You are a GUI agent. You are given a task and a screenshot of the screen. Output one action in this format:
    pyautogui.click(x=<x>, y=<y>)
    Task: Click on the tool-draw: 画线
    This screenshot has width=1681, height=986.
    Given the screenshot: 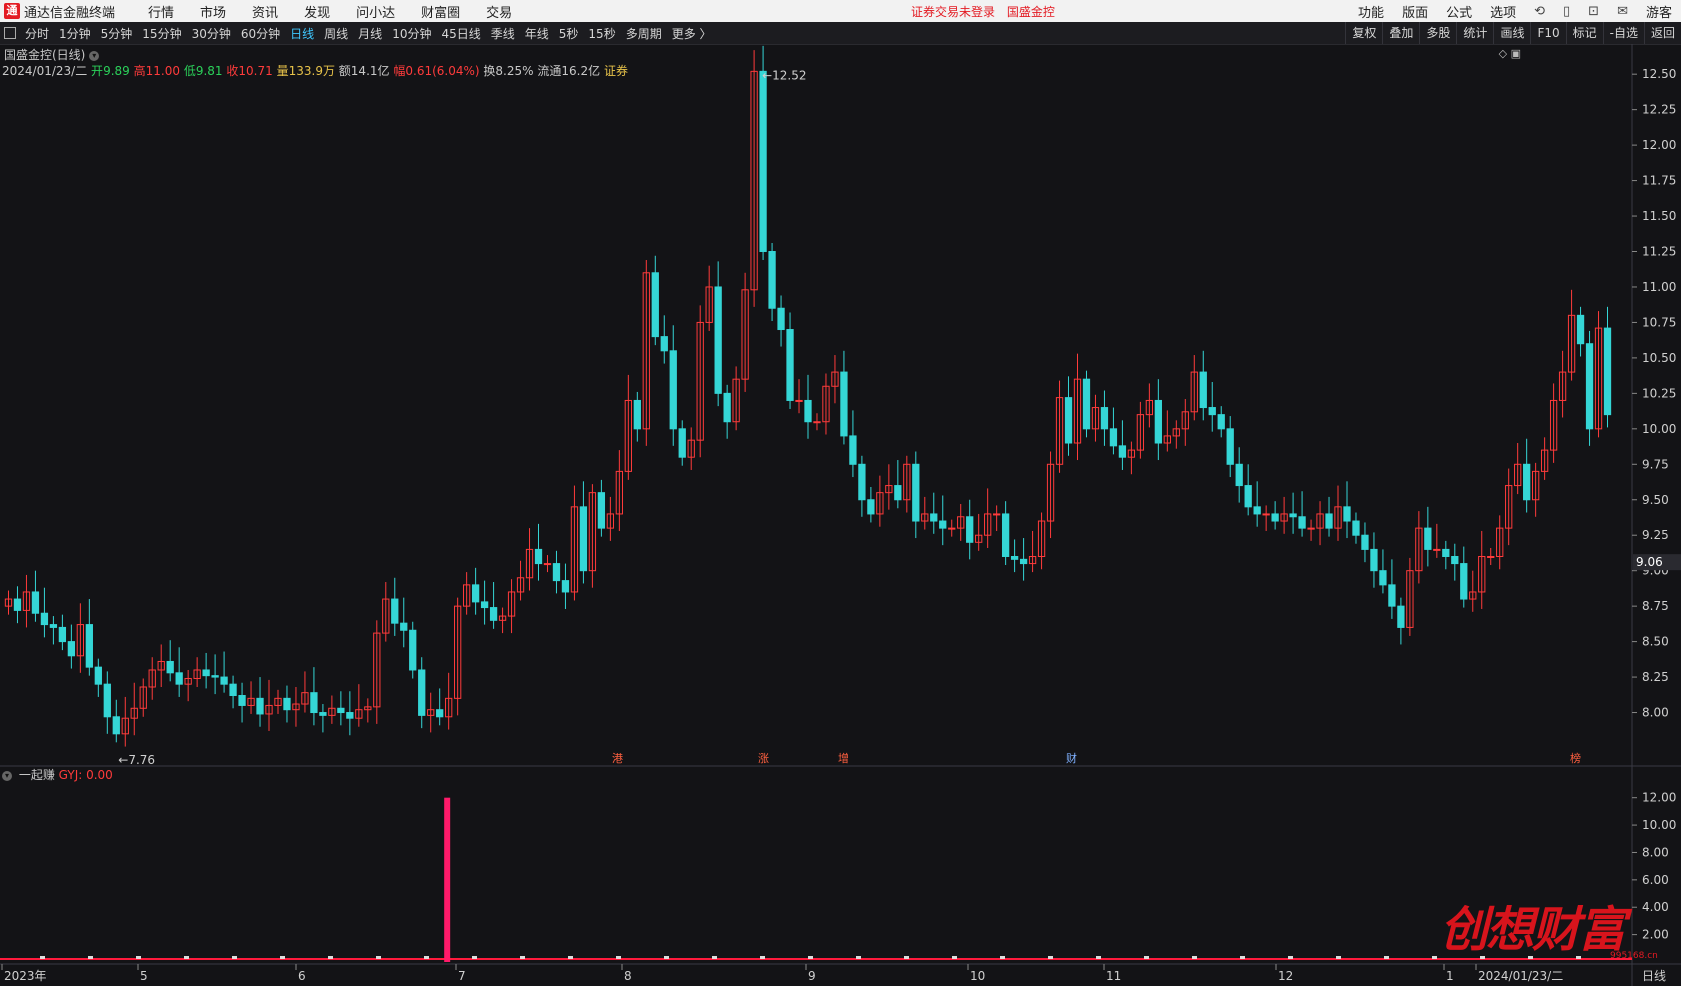 What is the action you would take?
    pyautogui.click(x=1511, y=33)
    